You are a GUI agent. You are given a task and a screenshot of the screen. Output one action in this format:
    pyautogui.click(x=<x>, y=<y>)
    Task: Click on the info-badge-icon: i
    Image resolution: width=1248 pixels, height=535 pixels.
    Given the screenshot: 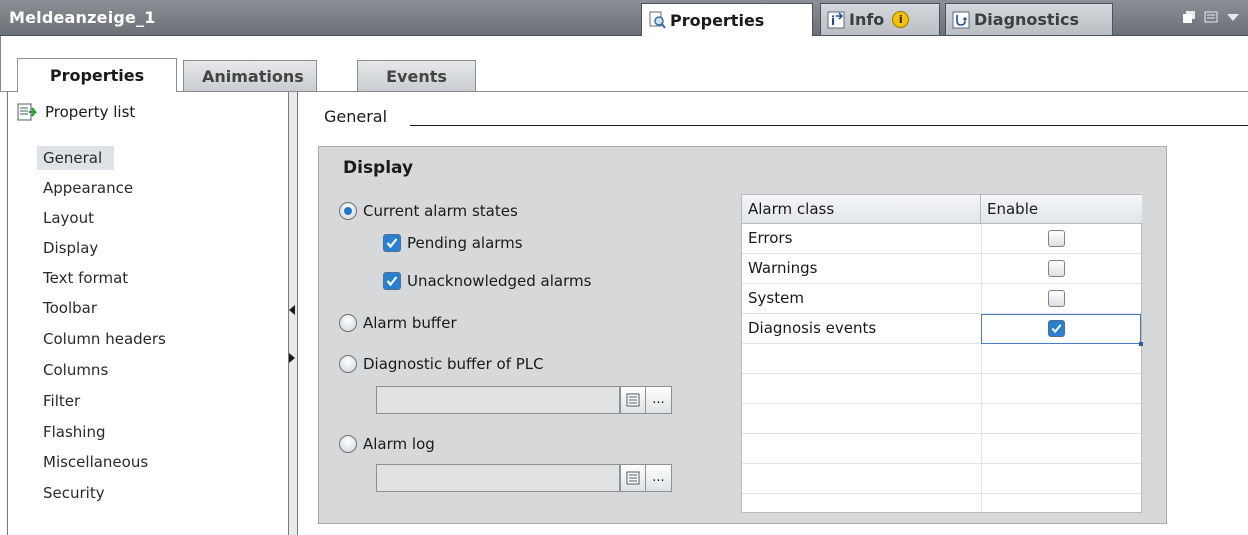 What is the action you would take?
    pyautogui.click(x=901, y=19)
    